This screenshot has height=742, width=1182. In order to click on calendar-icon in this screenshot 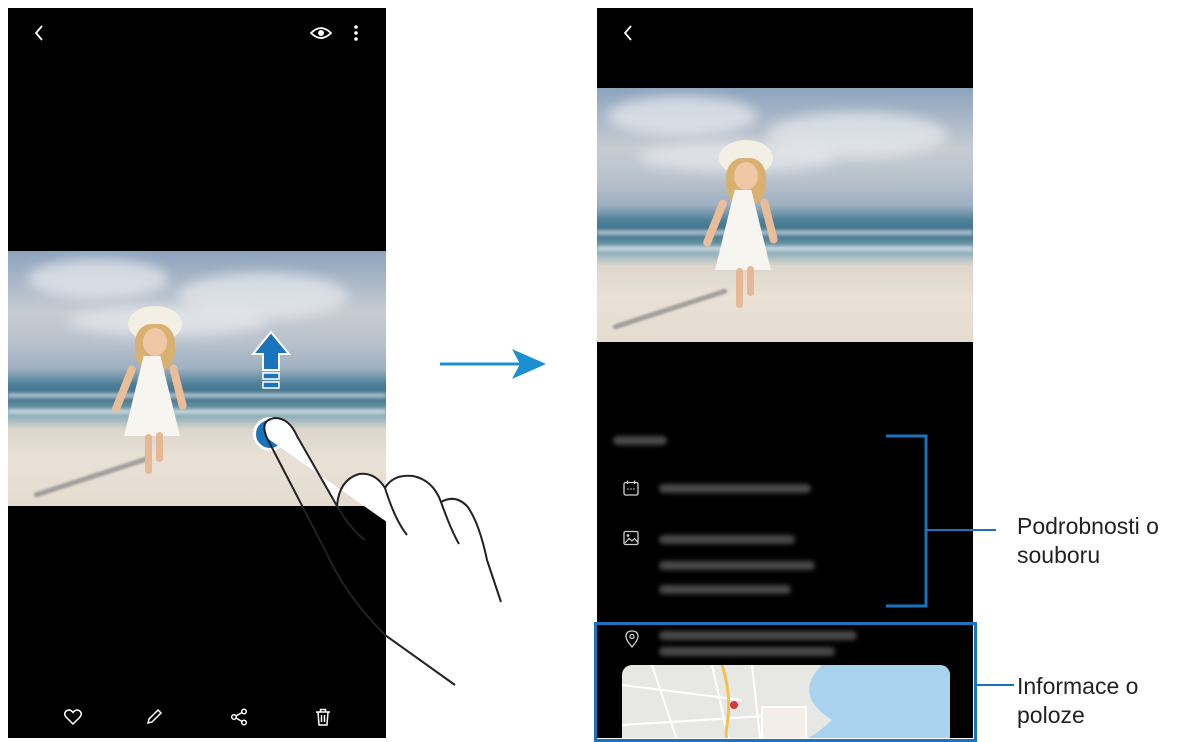, I will do `click(631, 488)`.